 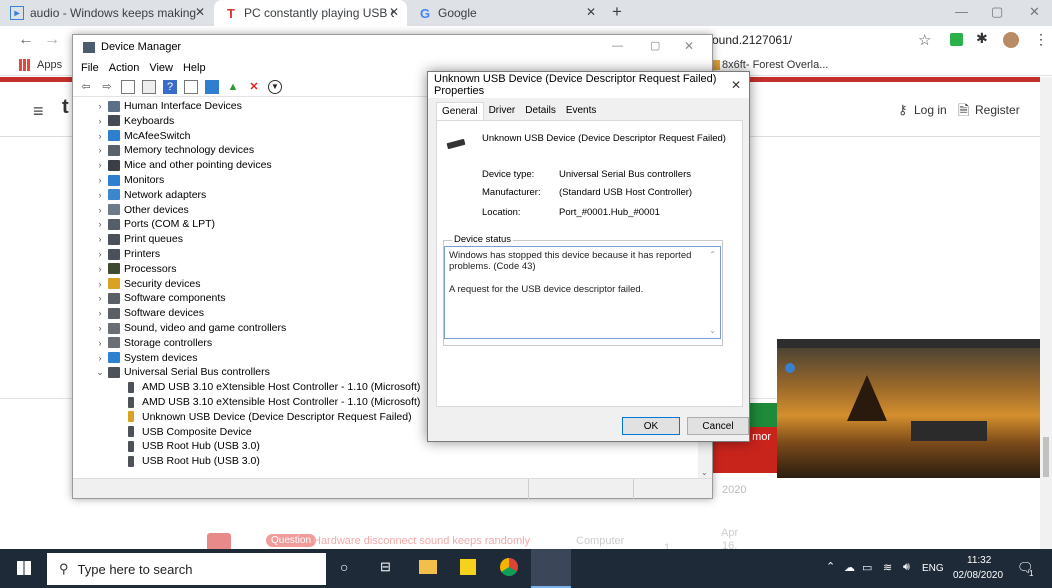 I want to click on help-icon: ?, so click(x=170, y=86).